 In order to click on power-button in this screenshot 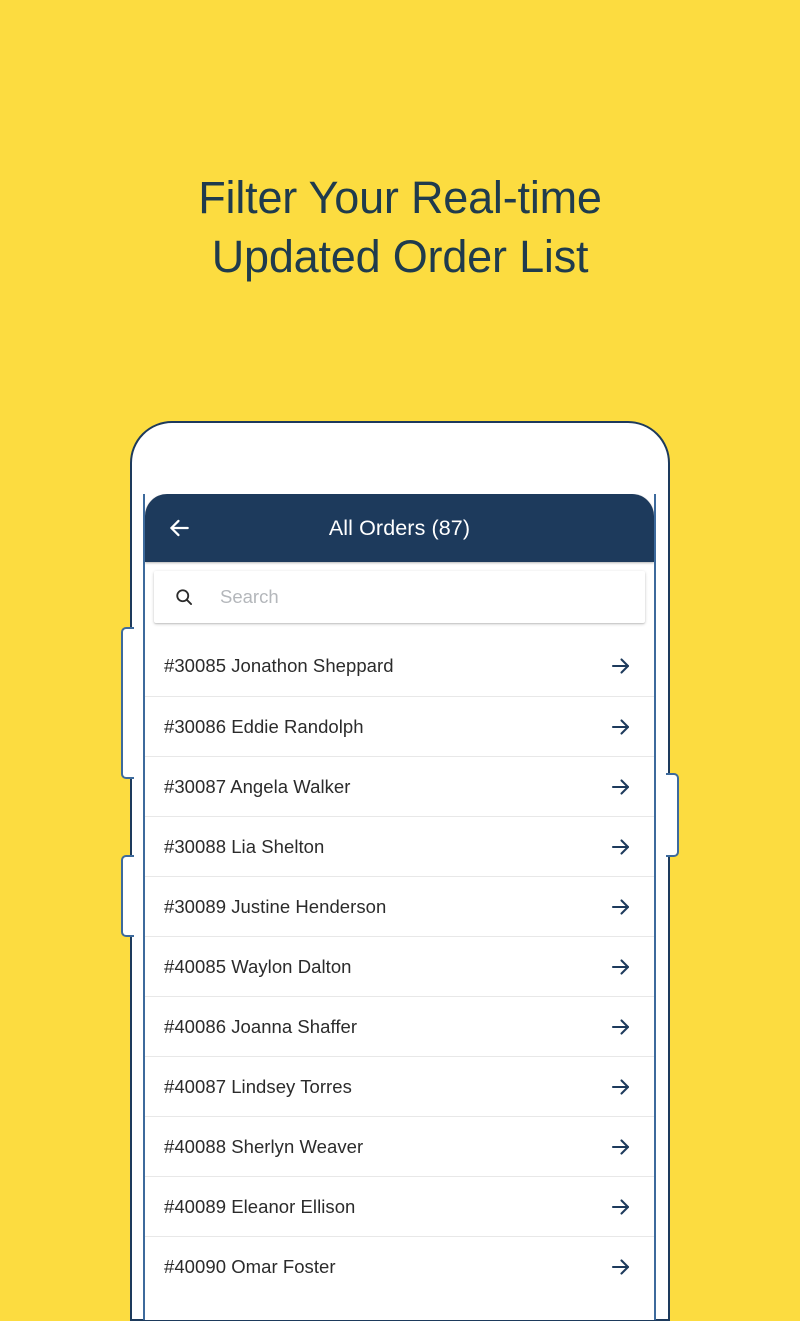, I will do `click(672, 815)`.